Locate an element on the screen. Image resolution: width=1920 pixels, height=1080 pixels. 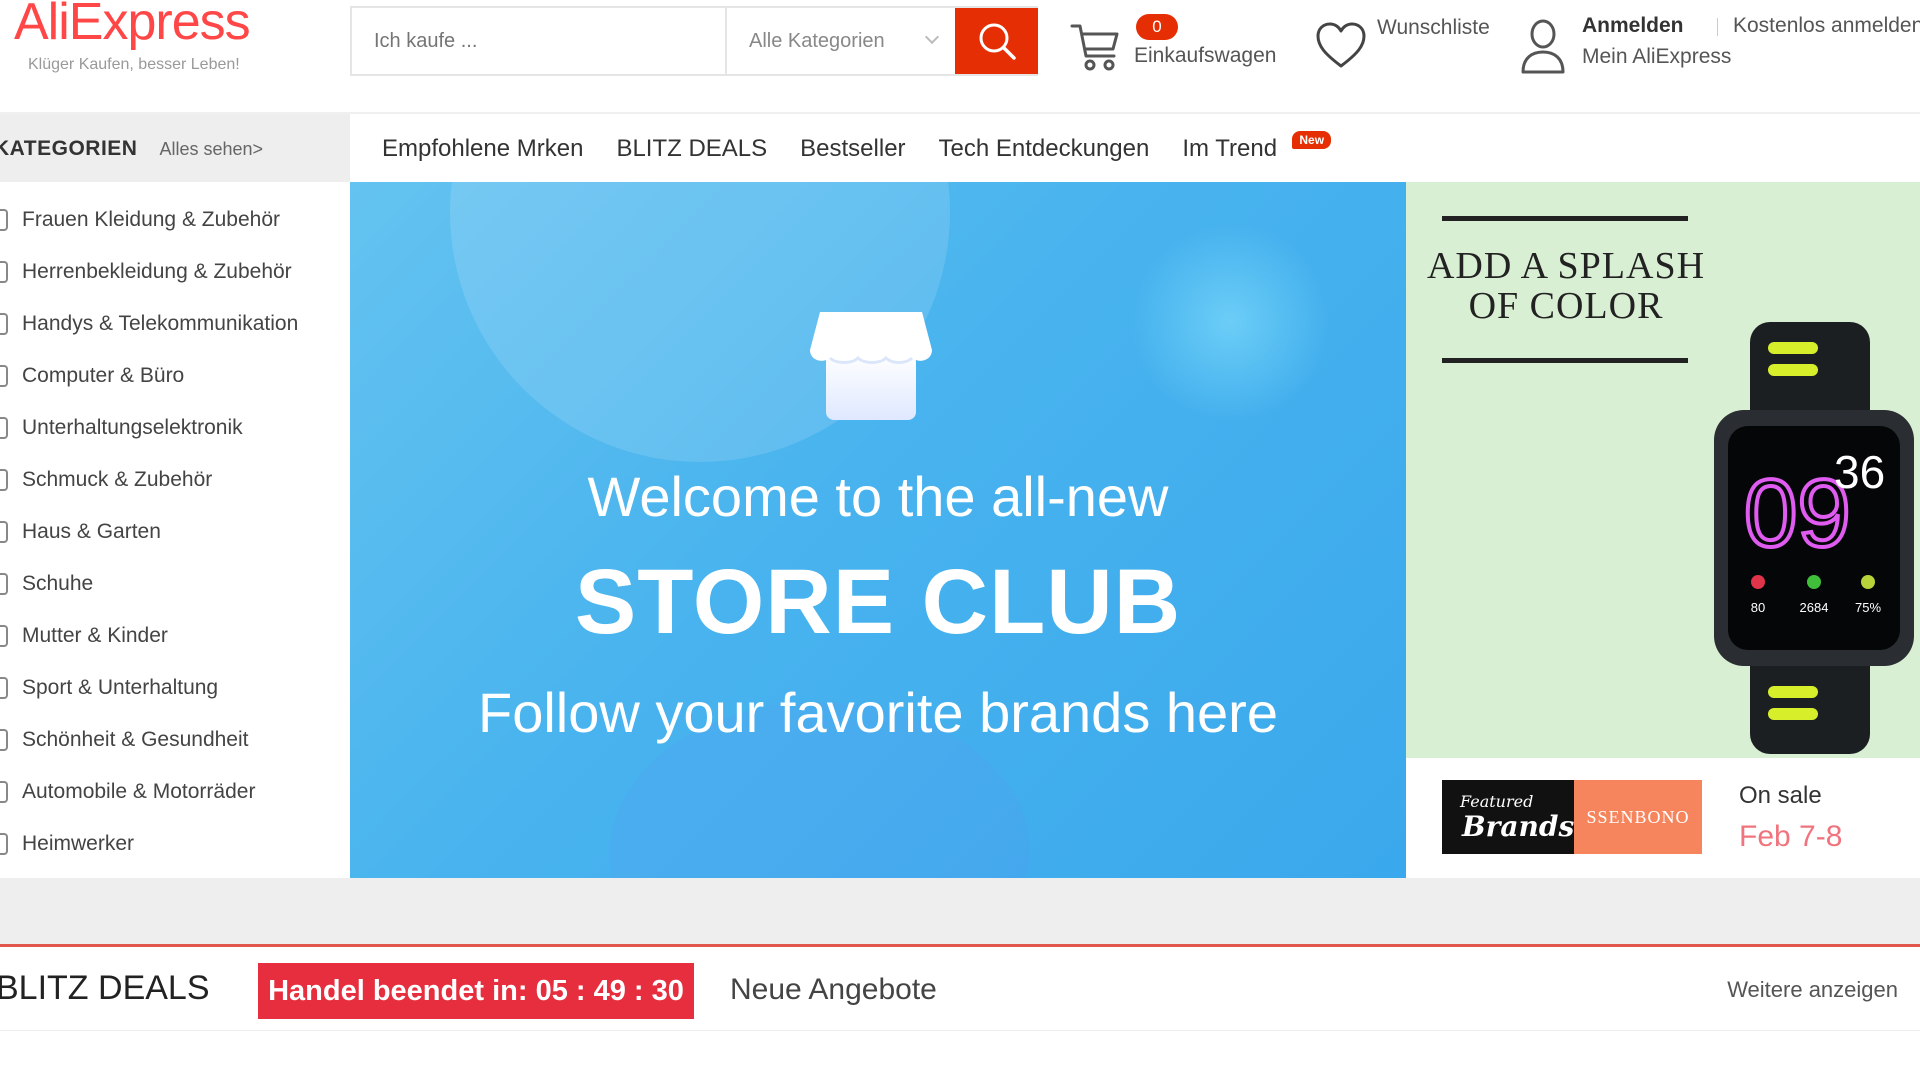
categories-header: KATEGORIEN Alles sehen> is located at coordinates (175, 149).